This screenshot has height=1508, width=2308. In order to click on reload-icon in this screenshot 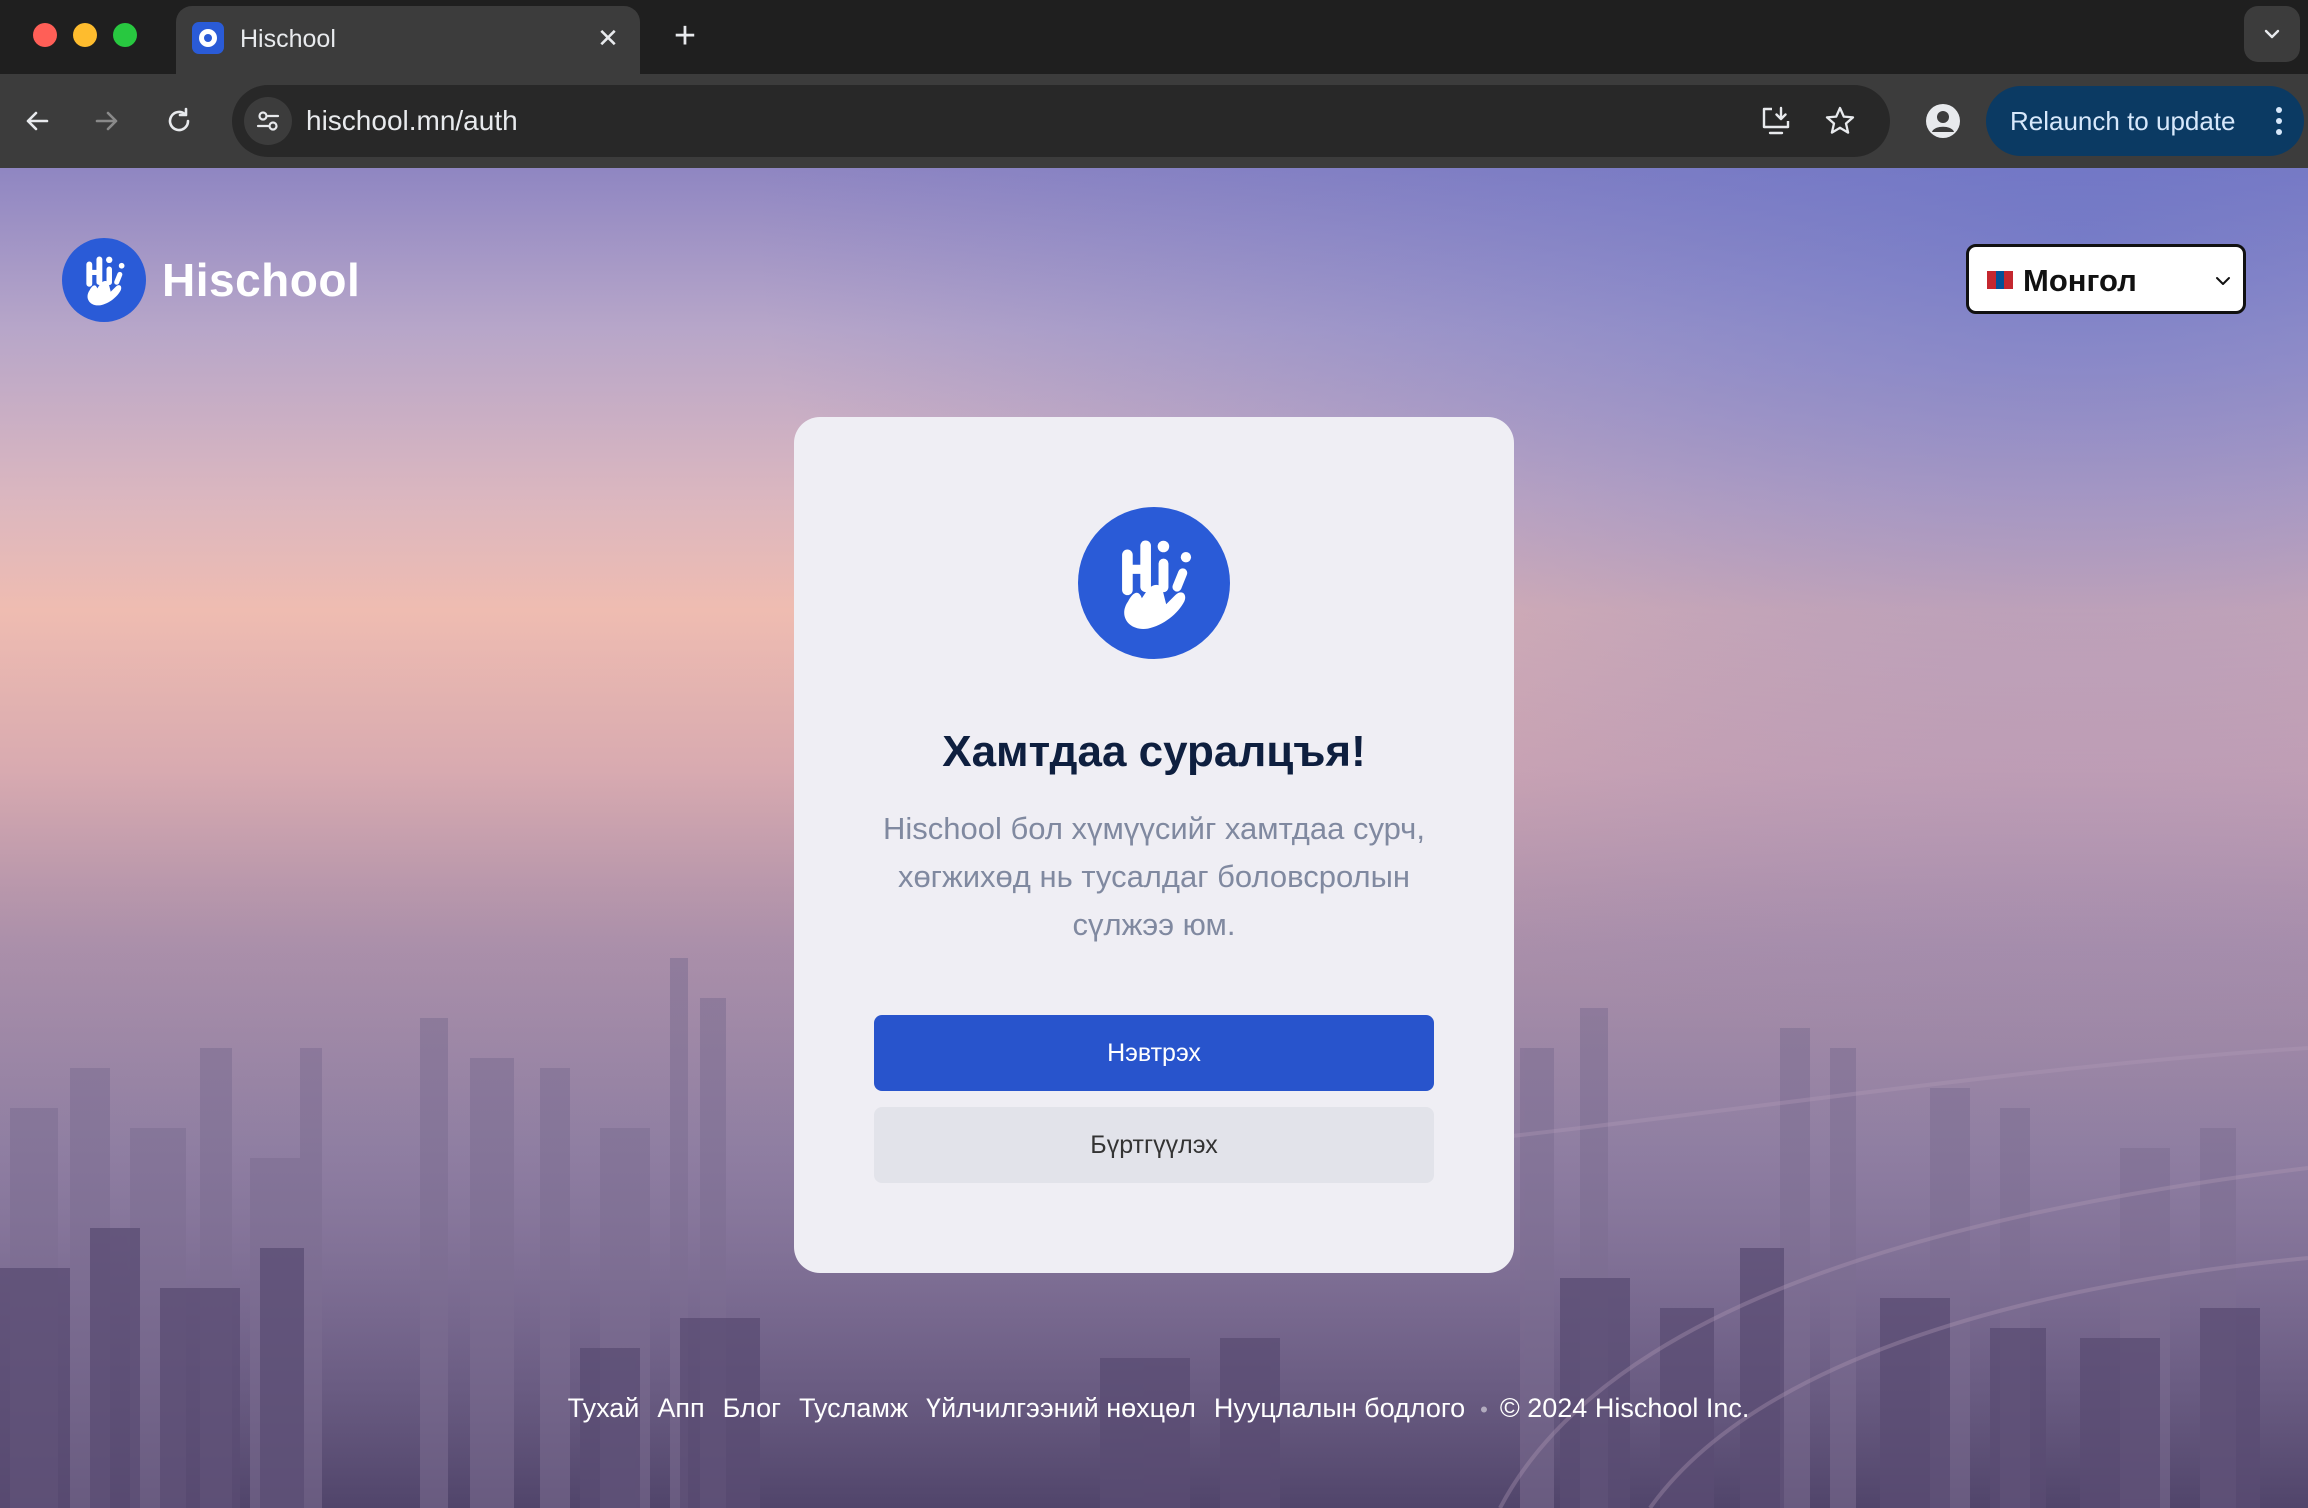, I will do `click(179, 119)`.